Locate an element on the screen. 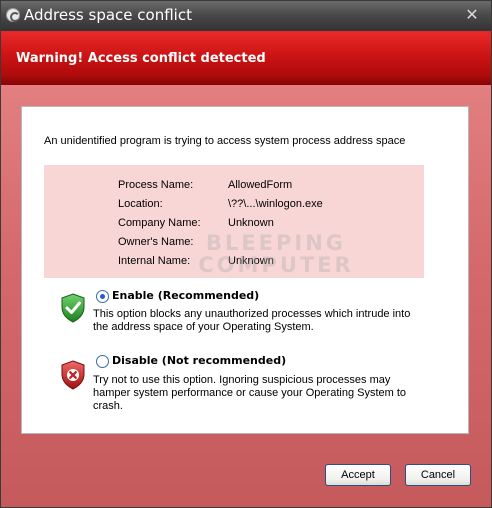 The image size is (492, 508). detail-label: Internal Name: is located at coordinates (154, 261).